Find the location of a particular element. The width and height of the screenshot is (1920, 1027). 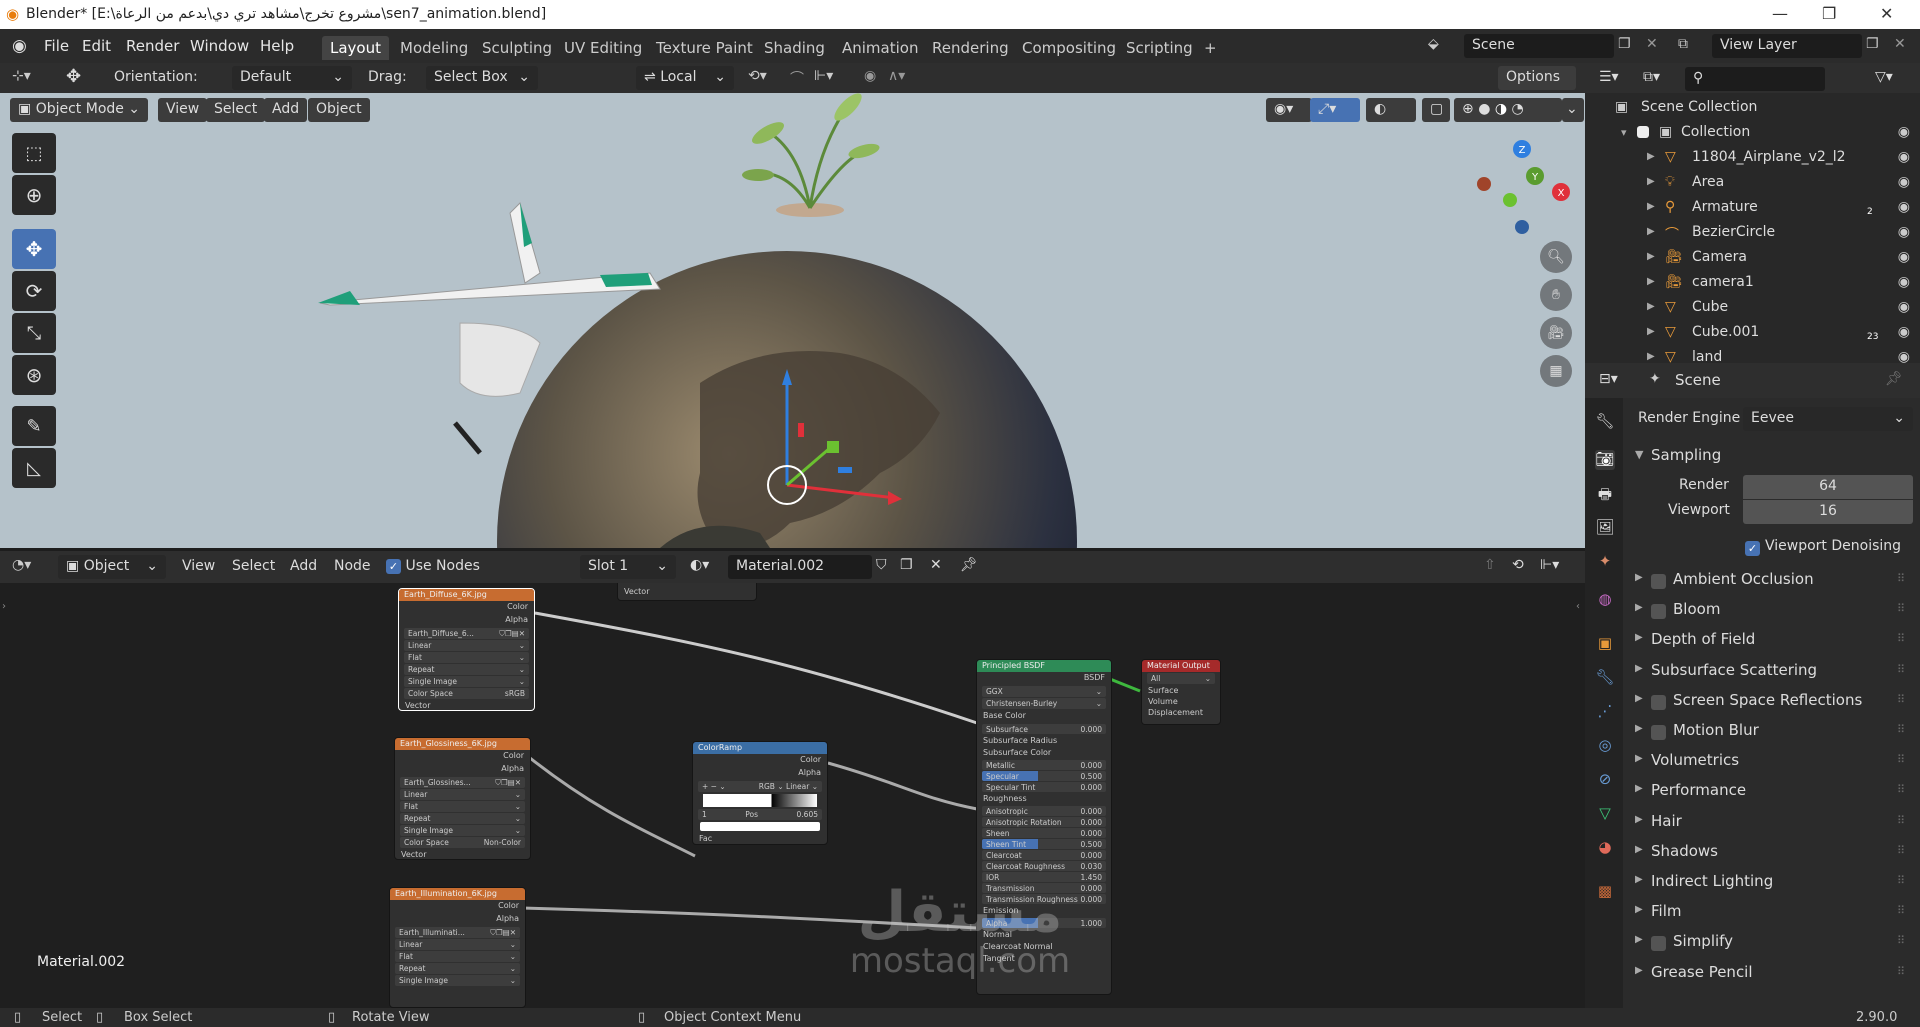

render-panel-header: ▶ Subsurface Scattering ⠿ is located at coordinates (1771, 671).